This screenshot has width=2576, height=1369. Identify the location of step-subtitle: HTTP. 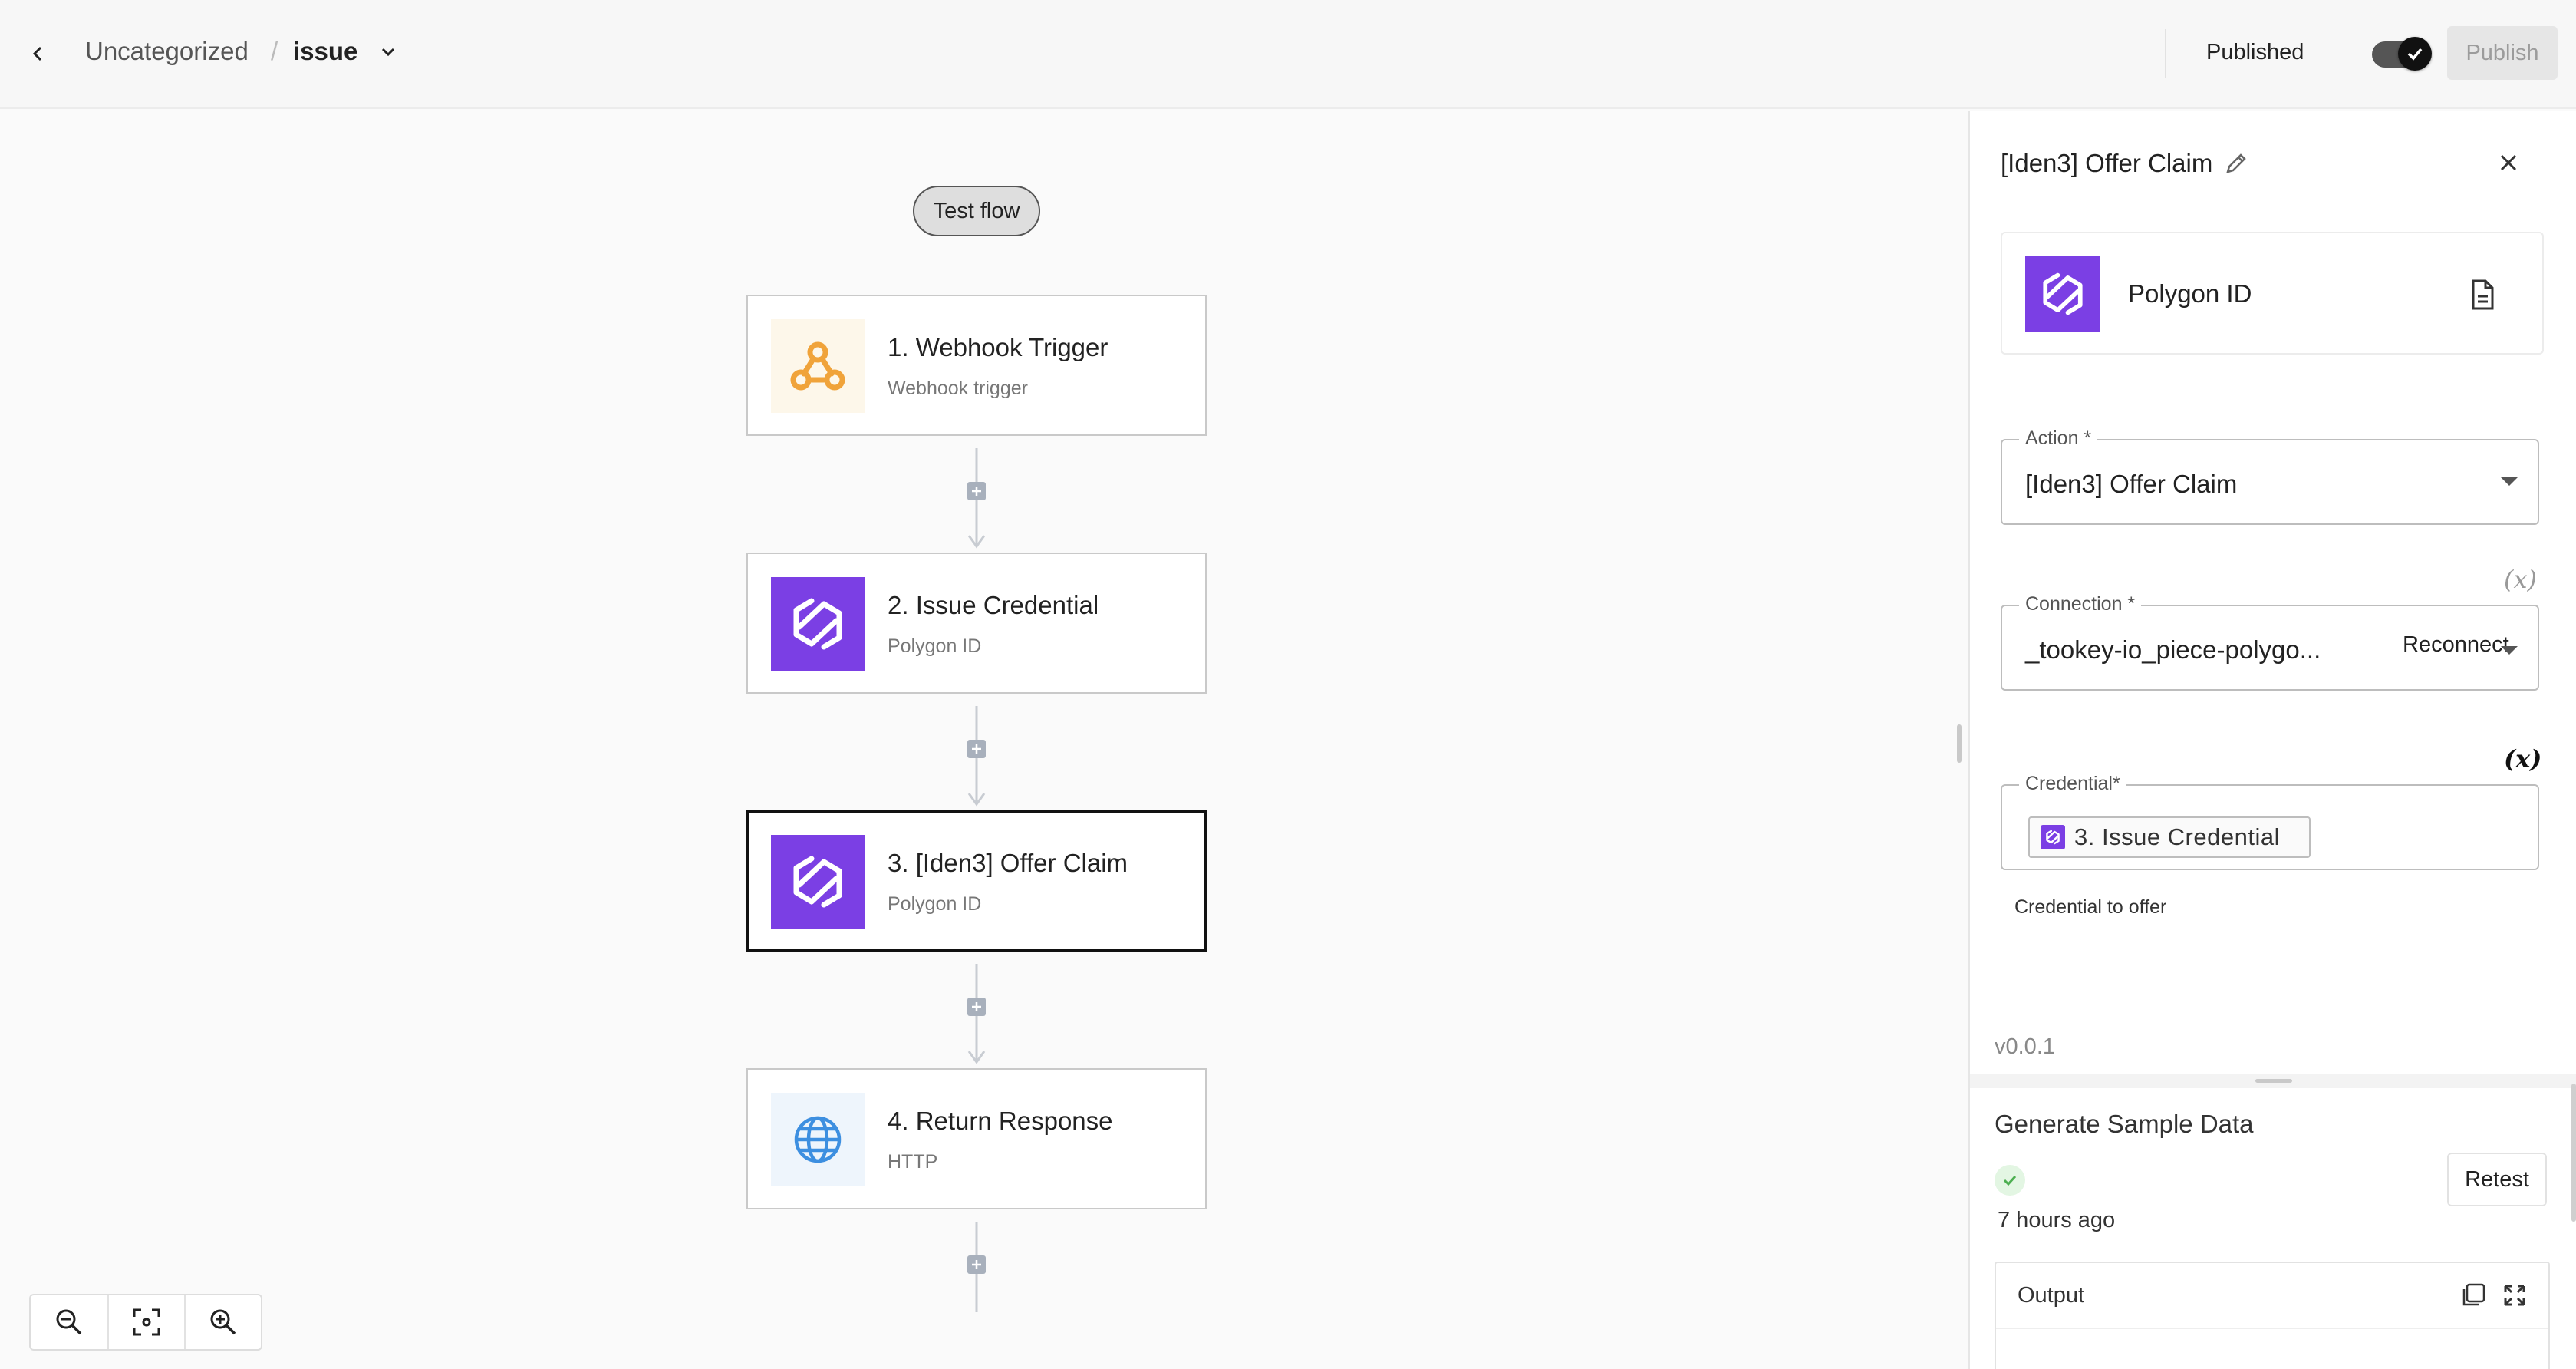
(913, 1162).